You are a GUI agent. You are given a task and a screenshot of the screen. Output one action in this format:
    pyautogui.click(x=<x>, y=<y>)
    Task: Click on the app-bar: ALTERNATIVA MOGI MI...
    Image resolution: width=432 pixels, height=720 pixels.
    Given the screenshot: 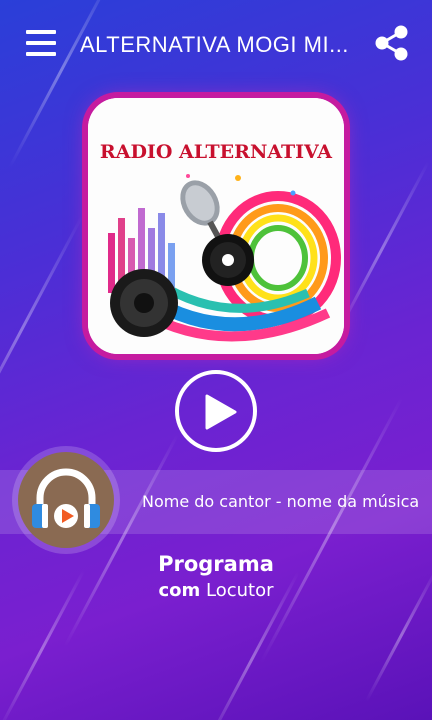 What is the action you would take?
    pyautogui.click(x=216, y=44)
    